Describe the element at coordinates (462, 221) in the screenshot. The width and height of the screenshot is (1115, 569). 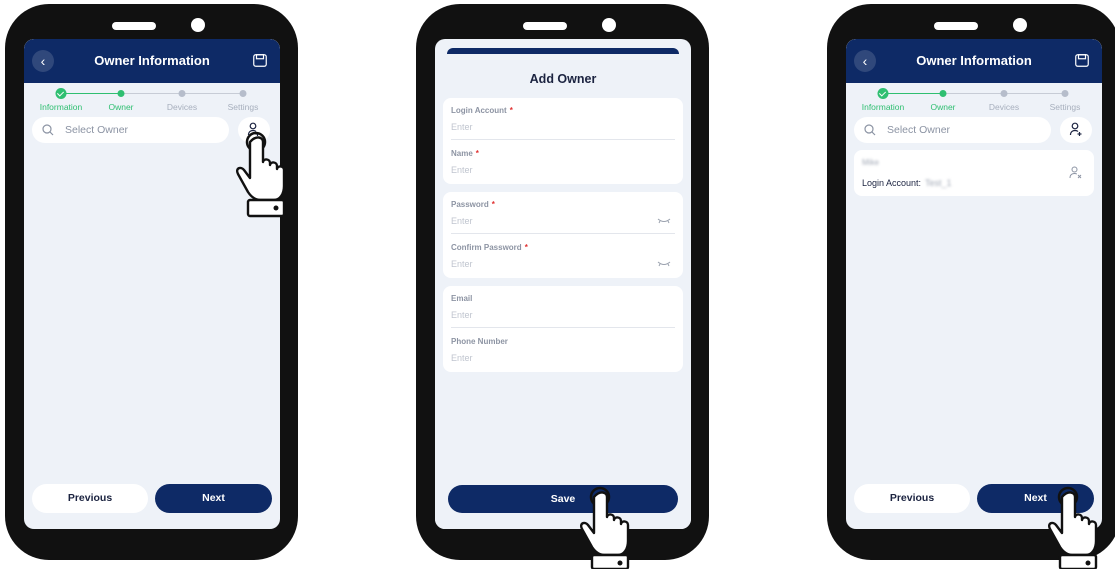
I see `password-input: Enter` at that location.